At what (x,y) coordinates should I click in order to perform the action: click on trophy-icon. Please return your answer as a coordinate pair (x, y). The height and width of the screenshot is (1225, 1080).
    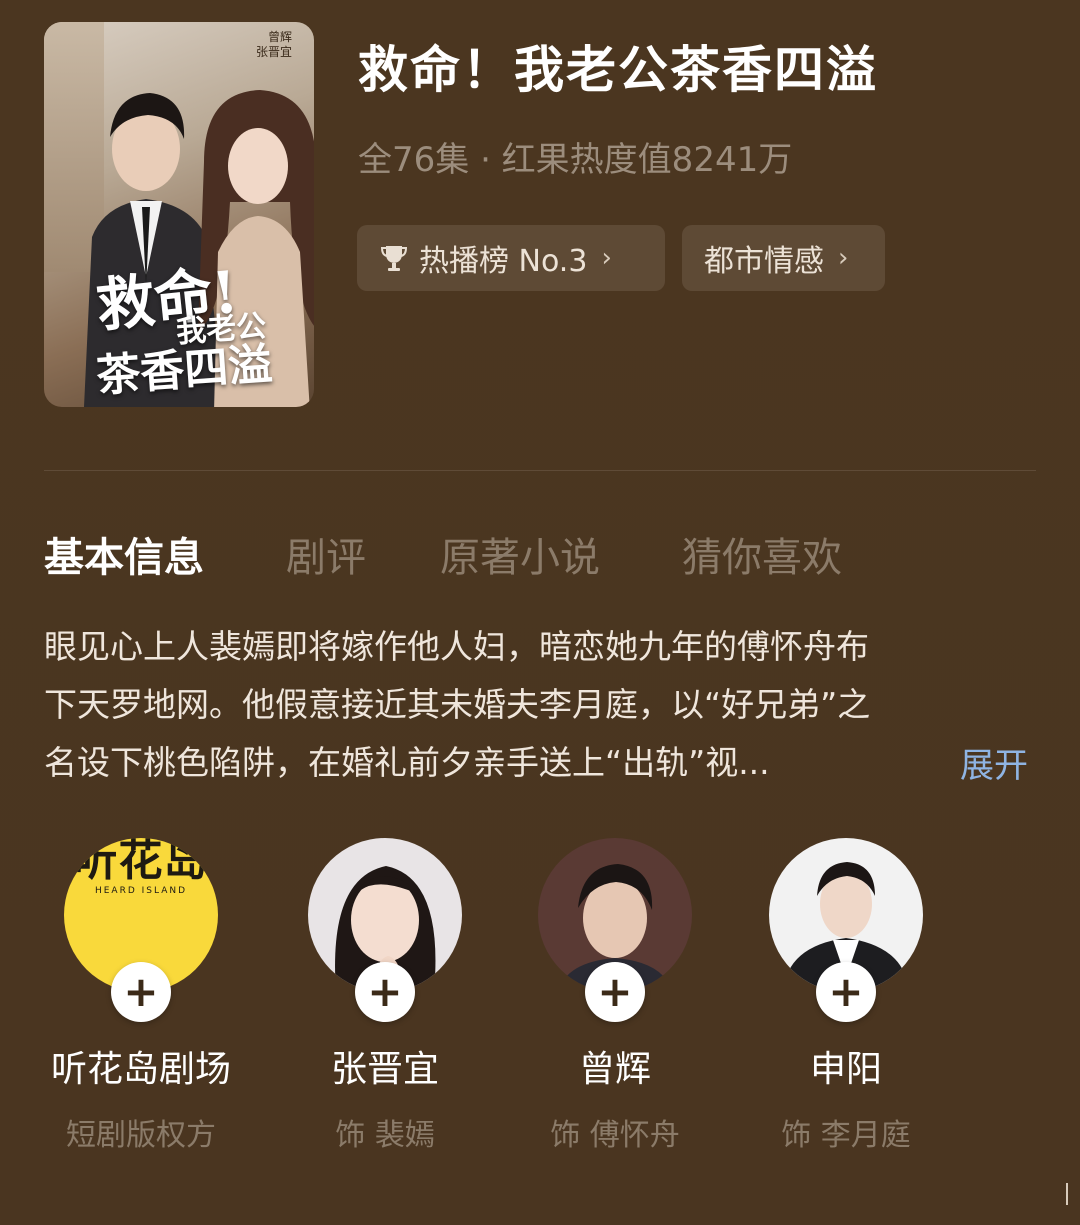
    Looking at the image, I should click on (394, 258).